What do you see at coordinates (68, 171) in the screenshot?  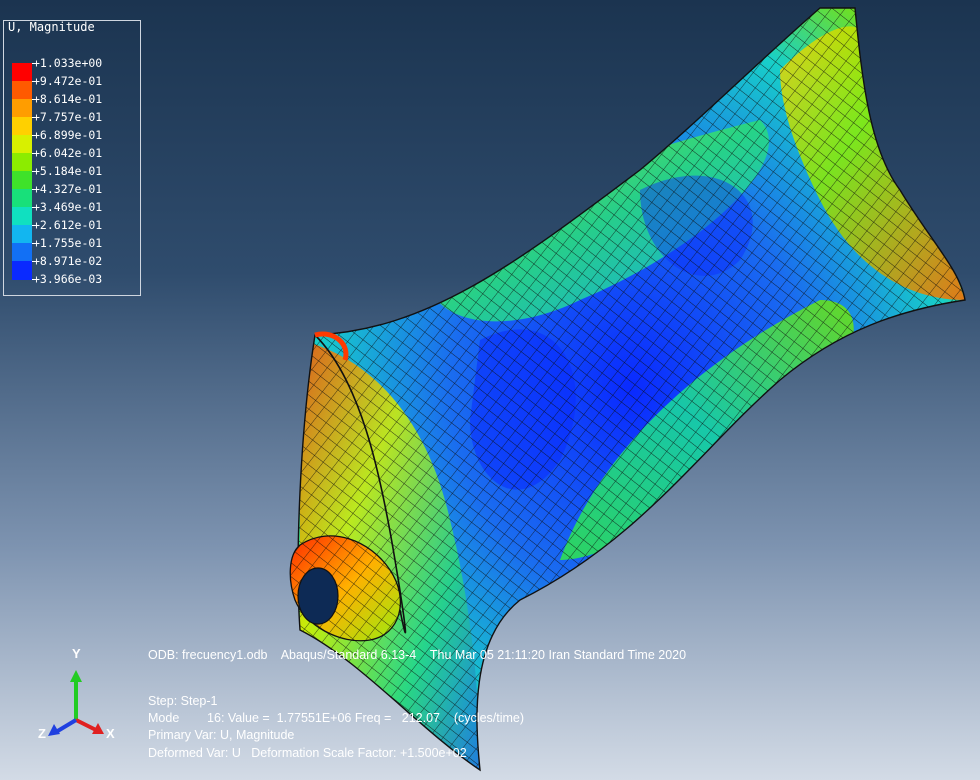 I see `legend-value-label: +5.184e-01` at bounding box center [68, 171].